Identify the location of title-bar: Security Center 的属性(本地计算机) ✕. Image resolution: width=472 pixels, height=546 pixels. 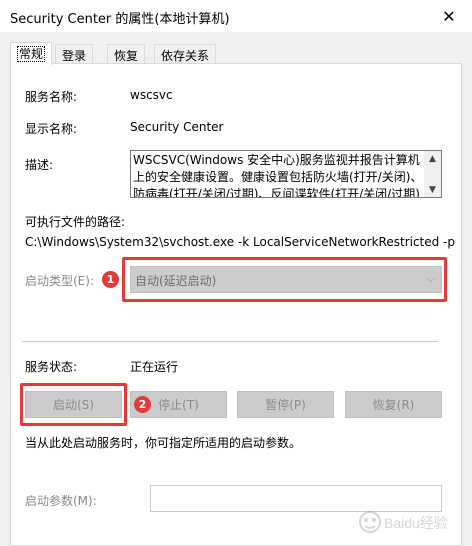
(236, 16).